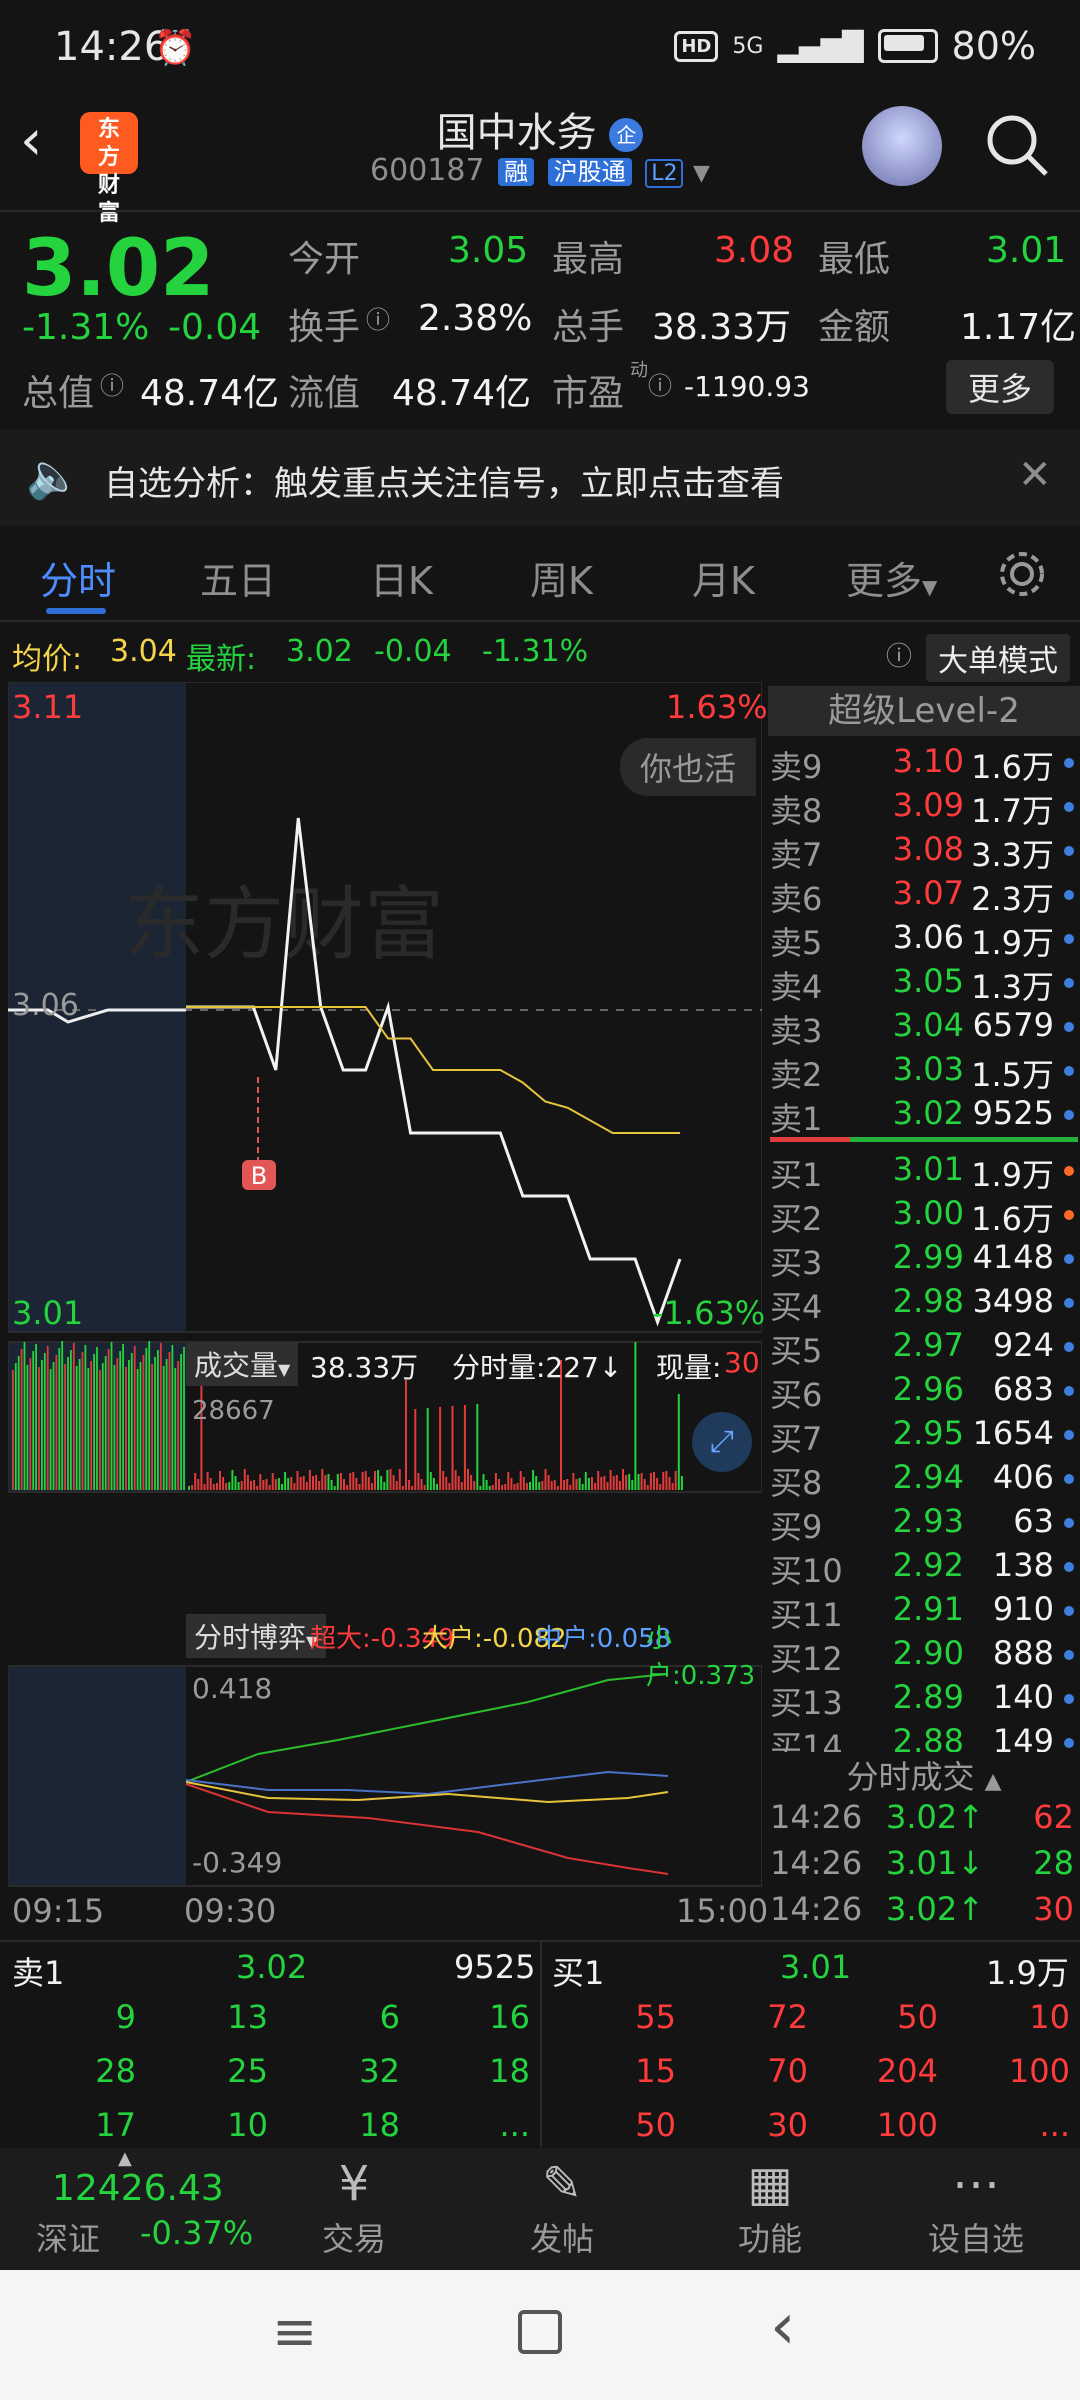  Describe the element at coordinates (924, 1216) in the screenshot. I see `ob-buy-row: 买2 3.00 1.6万` at that location.